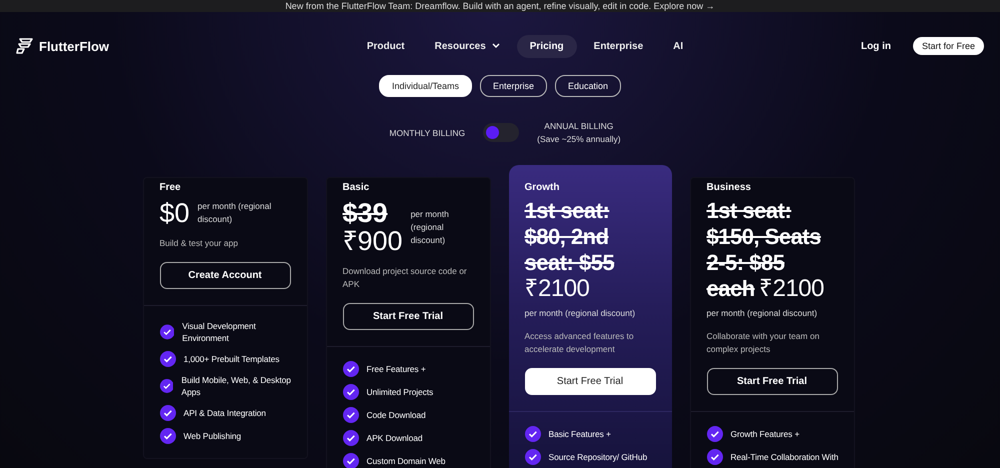 The width and height of the screenshot is (1000, 468). What do you see at coordinates (514, 86) in the screenshot?
I see `plan-type-tab: Enterprise` at bounding box center [514, 86].